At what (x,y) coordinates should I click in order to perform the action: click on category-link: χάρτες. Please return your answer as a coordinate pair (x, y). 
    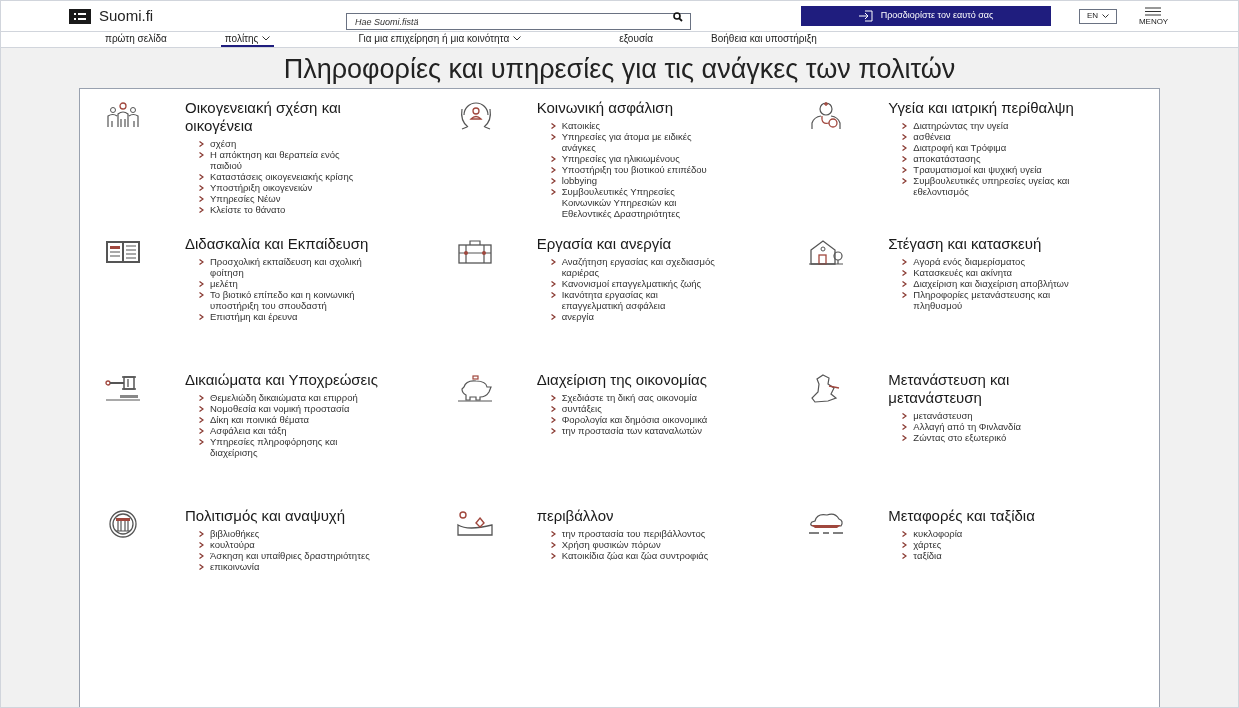
    Looking at the image, I should click on (993, 544).